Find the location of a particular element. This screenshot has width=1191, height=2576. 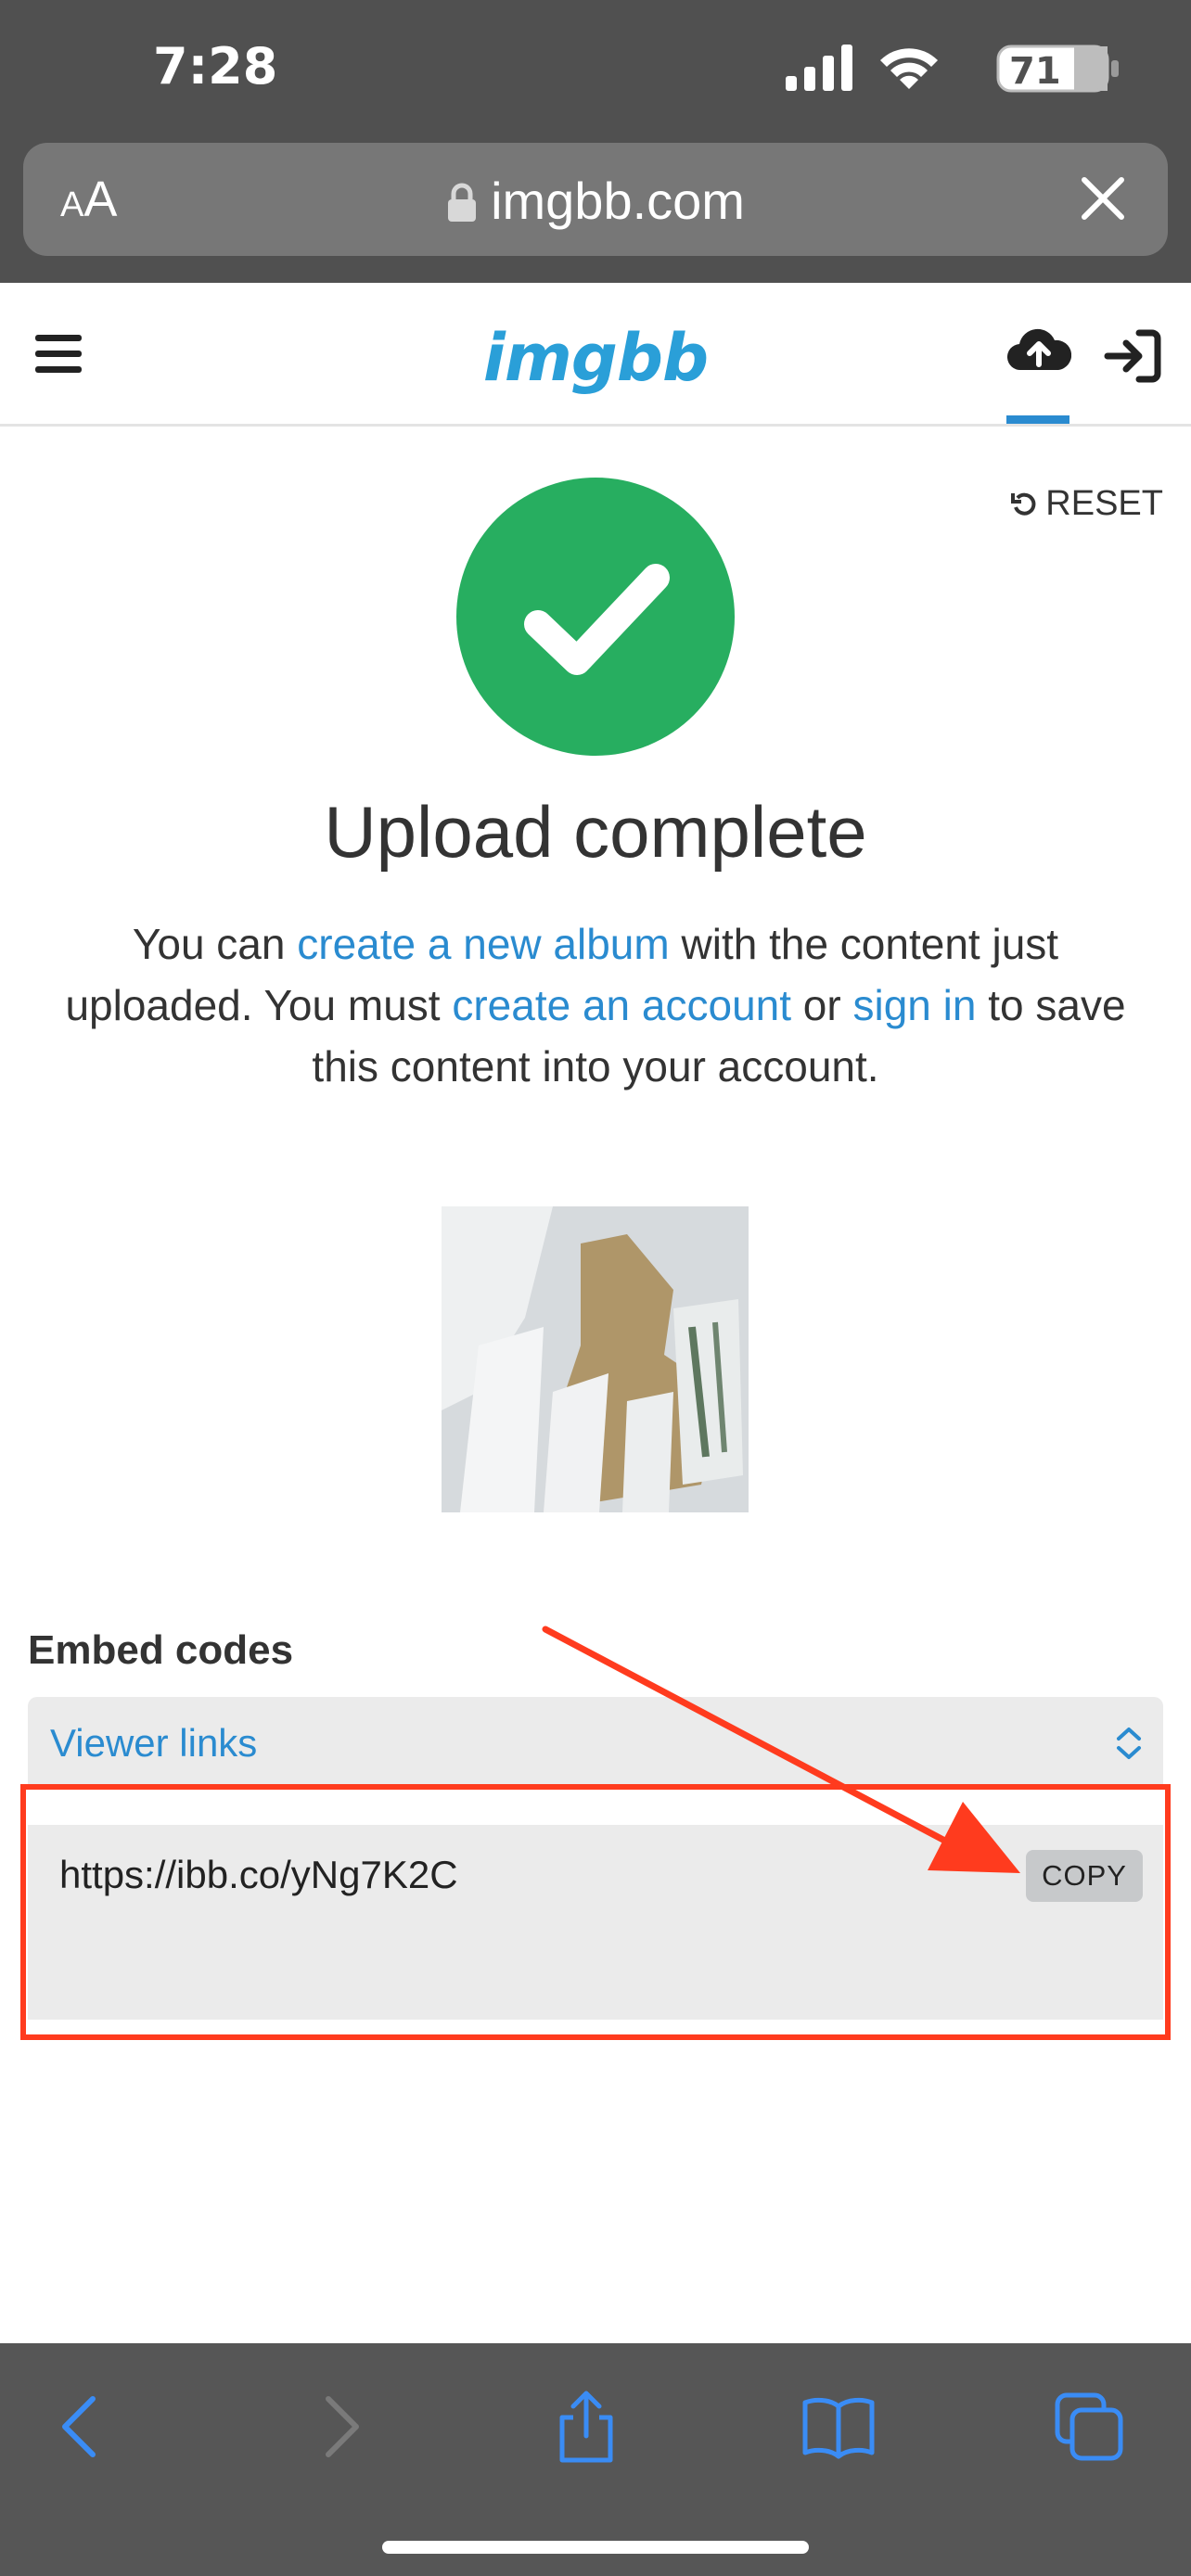

bookmarks-icon is located at coordinates (838, 2427).